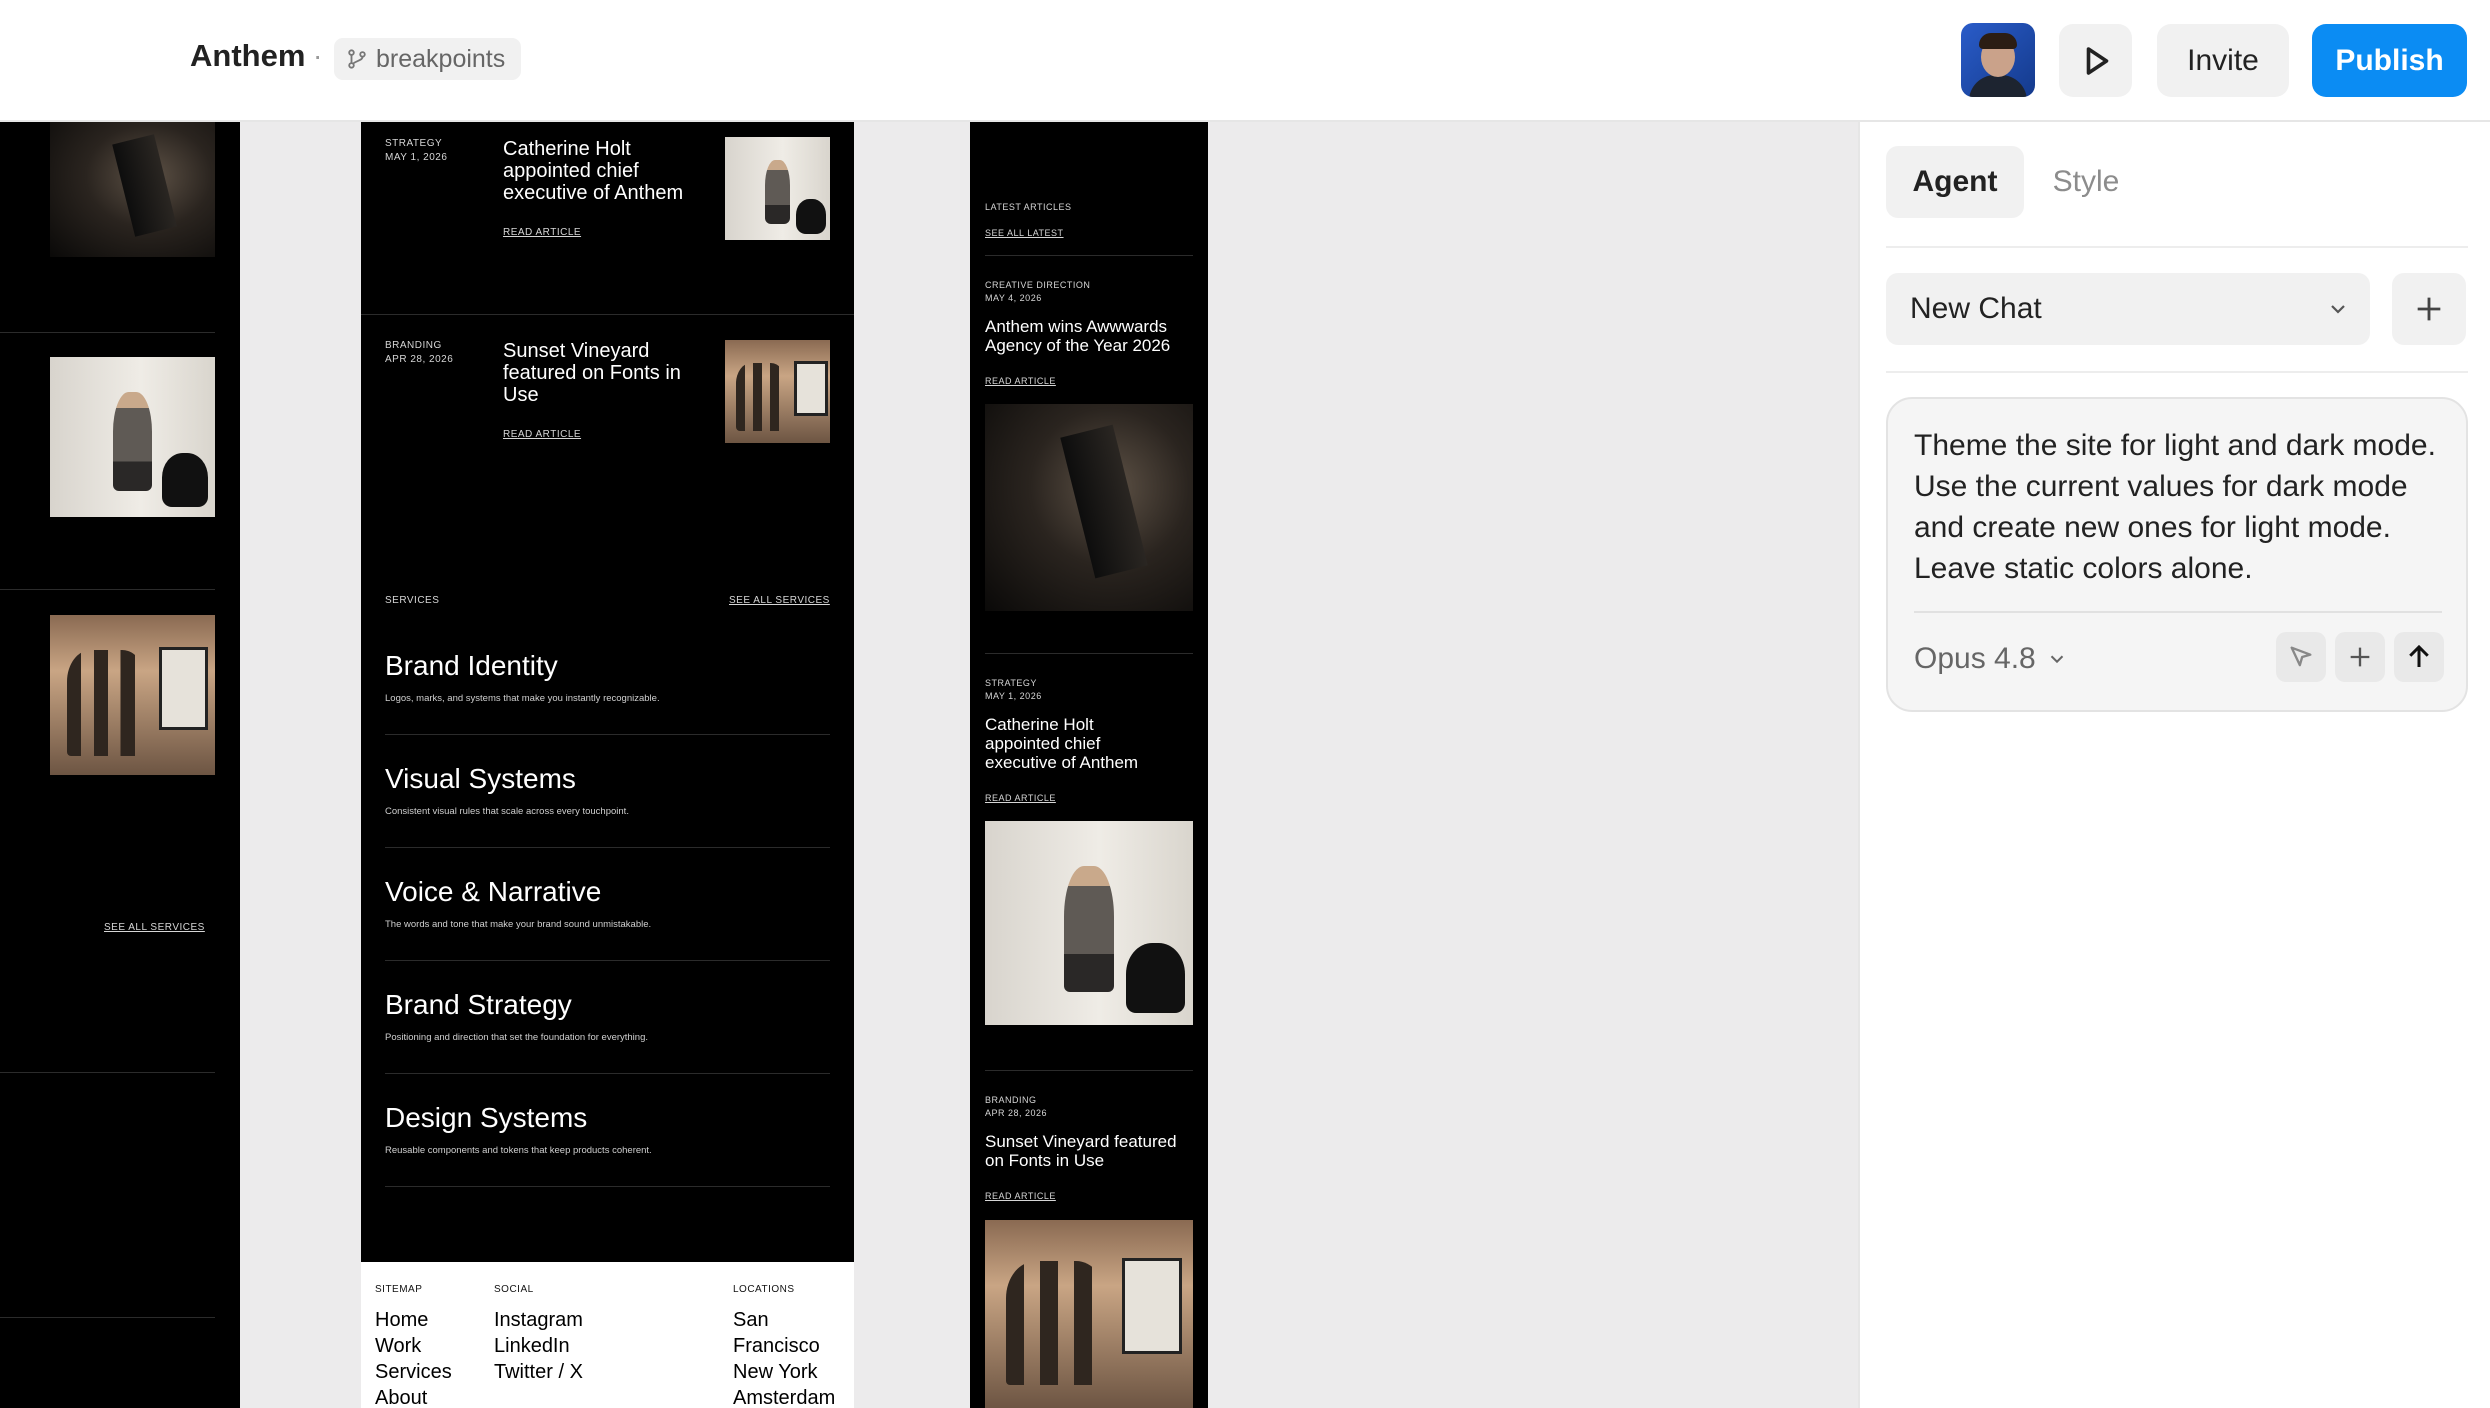  What do you see at coordinates (413, 1372) in the screenshot?
I see `footer-link-services: Services` at bounding box center [413, 1372].